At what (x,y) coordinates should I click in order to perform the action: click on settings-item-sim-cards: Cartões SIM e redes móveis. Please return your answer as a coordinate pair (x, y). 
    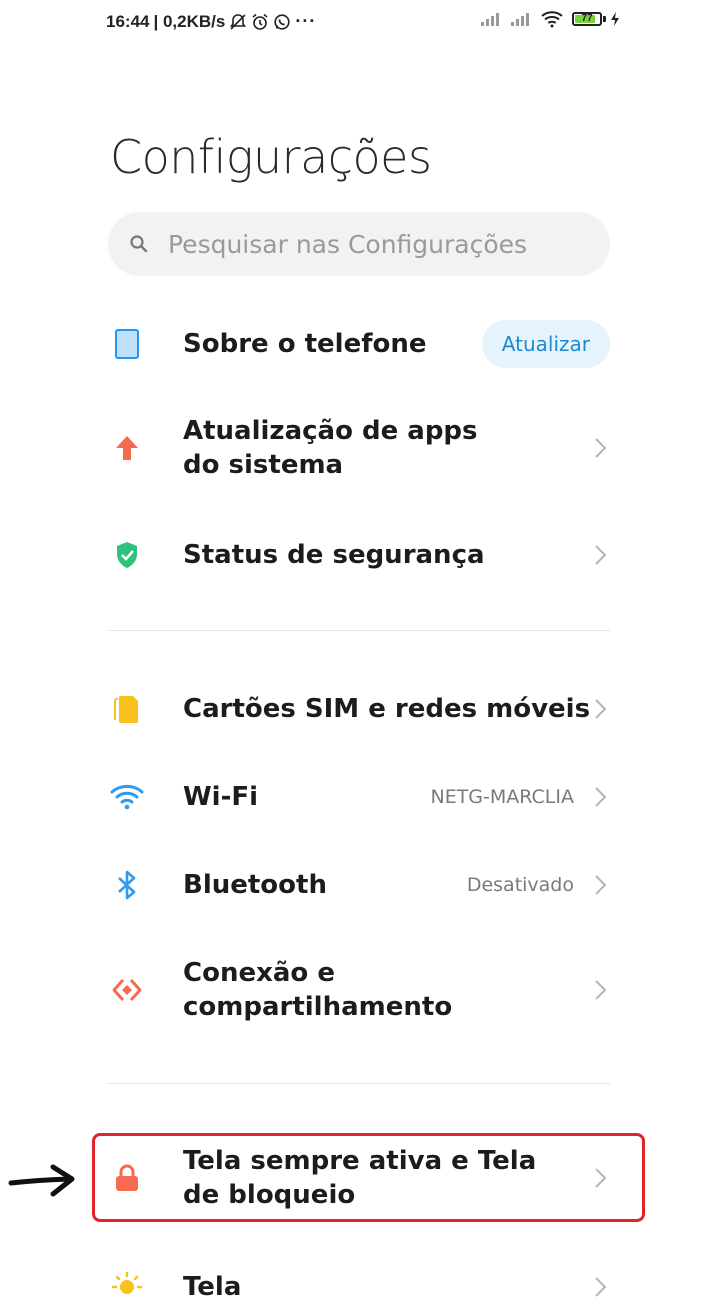
    Looking at the image, I should click on (359, 709).